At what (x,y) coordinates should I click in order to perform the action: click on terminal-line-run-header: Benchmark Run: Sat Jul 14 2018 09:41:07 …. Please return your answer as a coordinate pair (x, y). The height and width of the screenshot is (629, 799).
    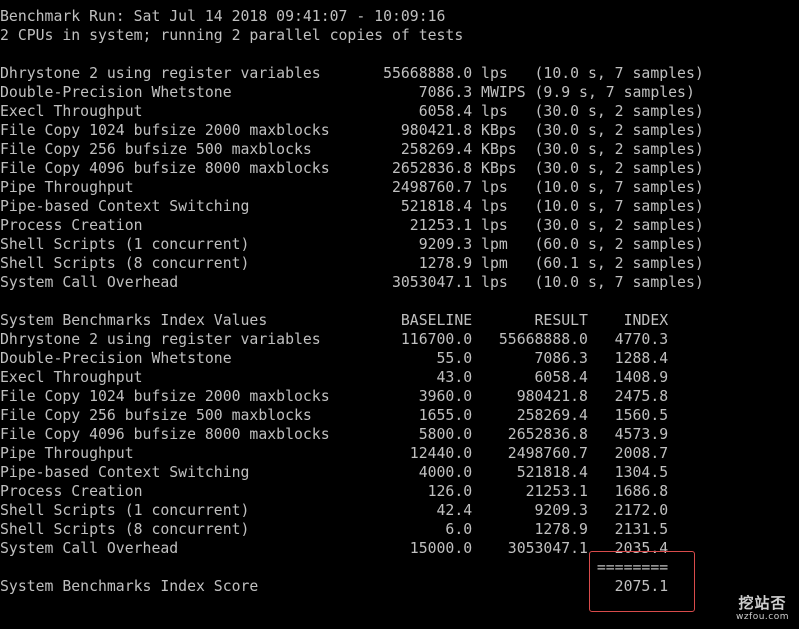
    Looking at the image, I should click on (223, 16).